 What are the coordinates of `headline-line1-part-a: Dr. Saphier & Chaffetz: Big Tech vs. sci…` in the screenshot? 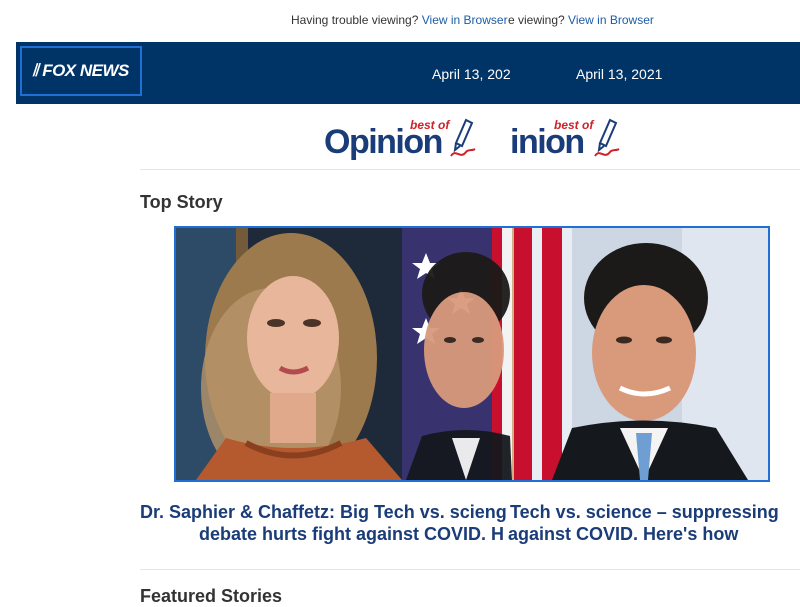 It's located at (323, 512).